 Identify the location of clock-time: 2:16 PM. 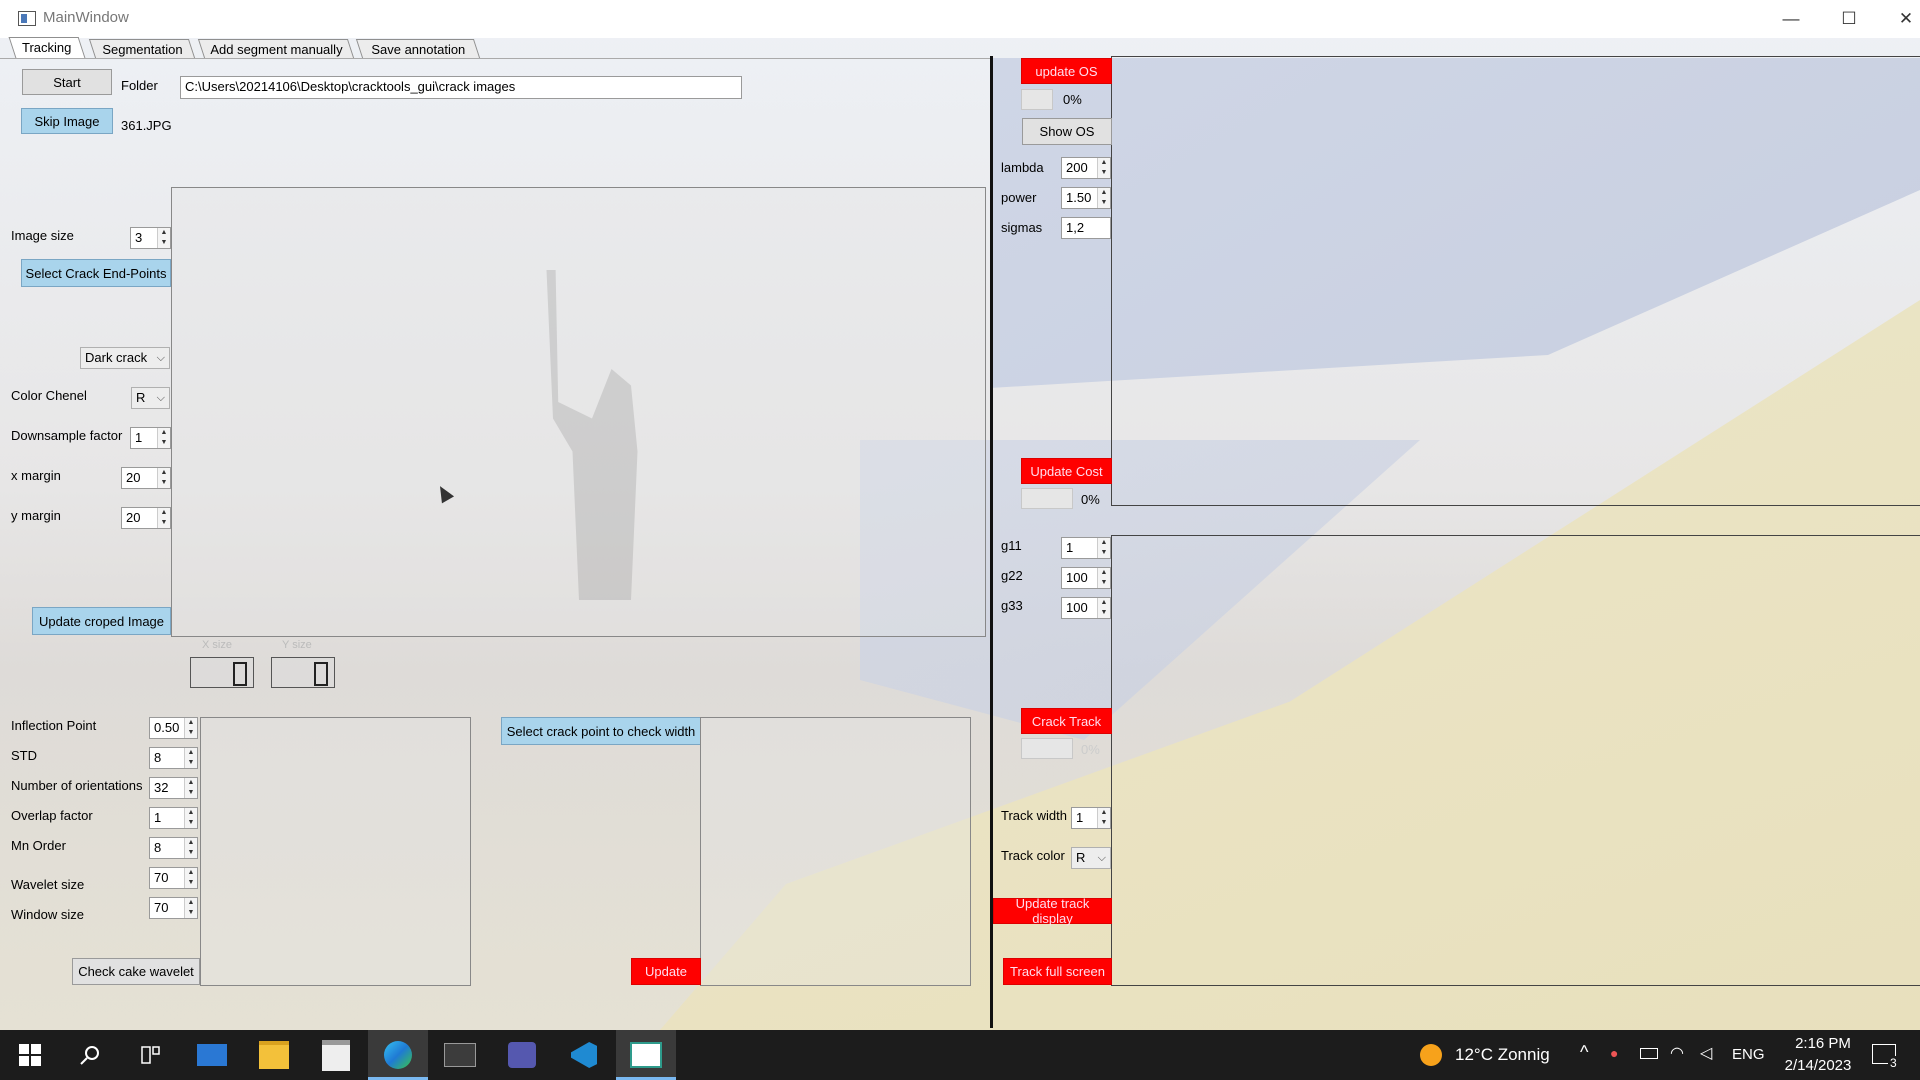
(1823, 1043).